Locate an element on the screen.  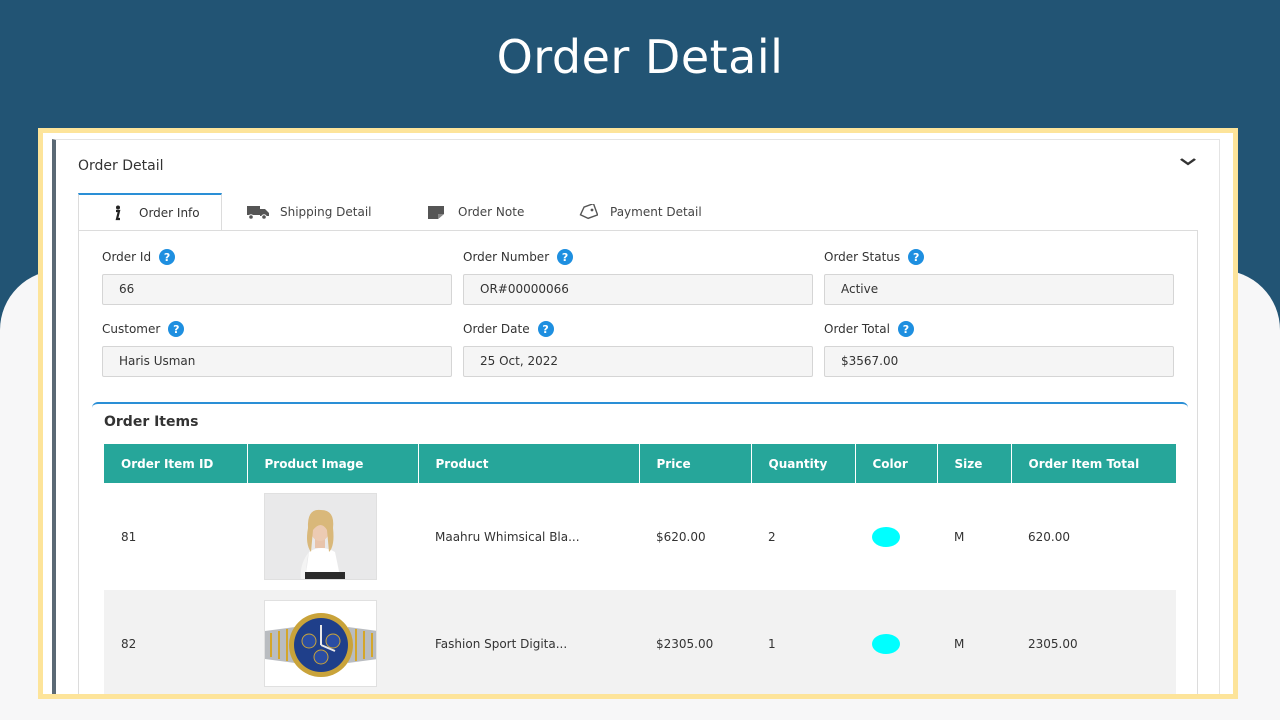
tag-icon is located at coordinates (588, 212).